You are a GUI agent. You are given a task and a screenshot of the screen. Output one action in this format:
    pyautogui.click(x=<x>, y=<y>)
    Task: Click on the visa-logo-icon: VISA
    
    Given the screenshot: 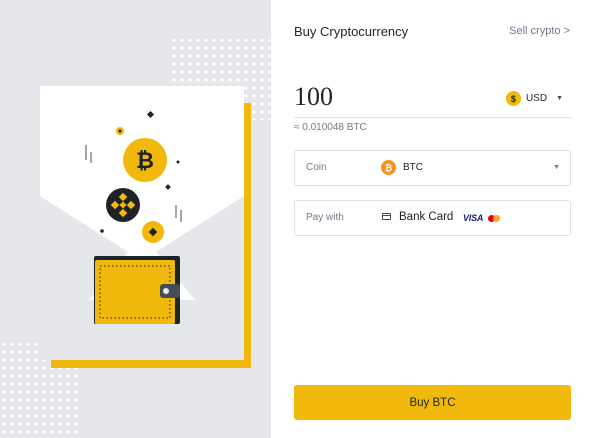 What is the action you would take?
    pyautogui.click(x=473, y=218)
    